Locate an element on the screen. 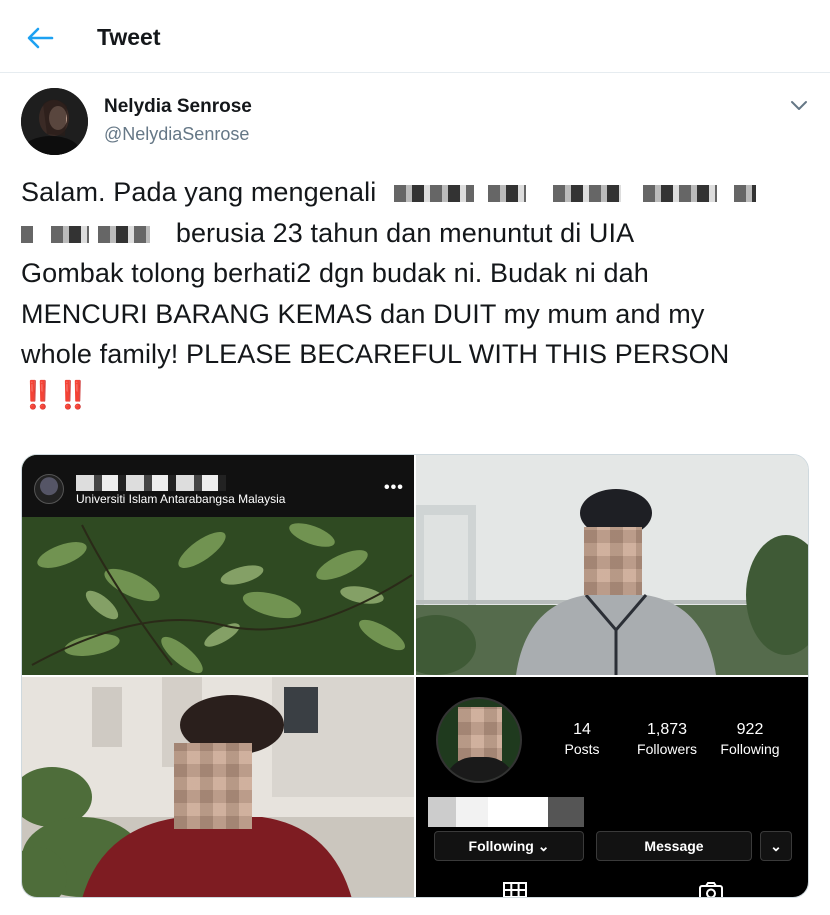 This screenshot has height=915, width=830. grid-icon is located at coordinates (515, 889).